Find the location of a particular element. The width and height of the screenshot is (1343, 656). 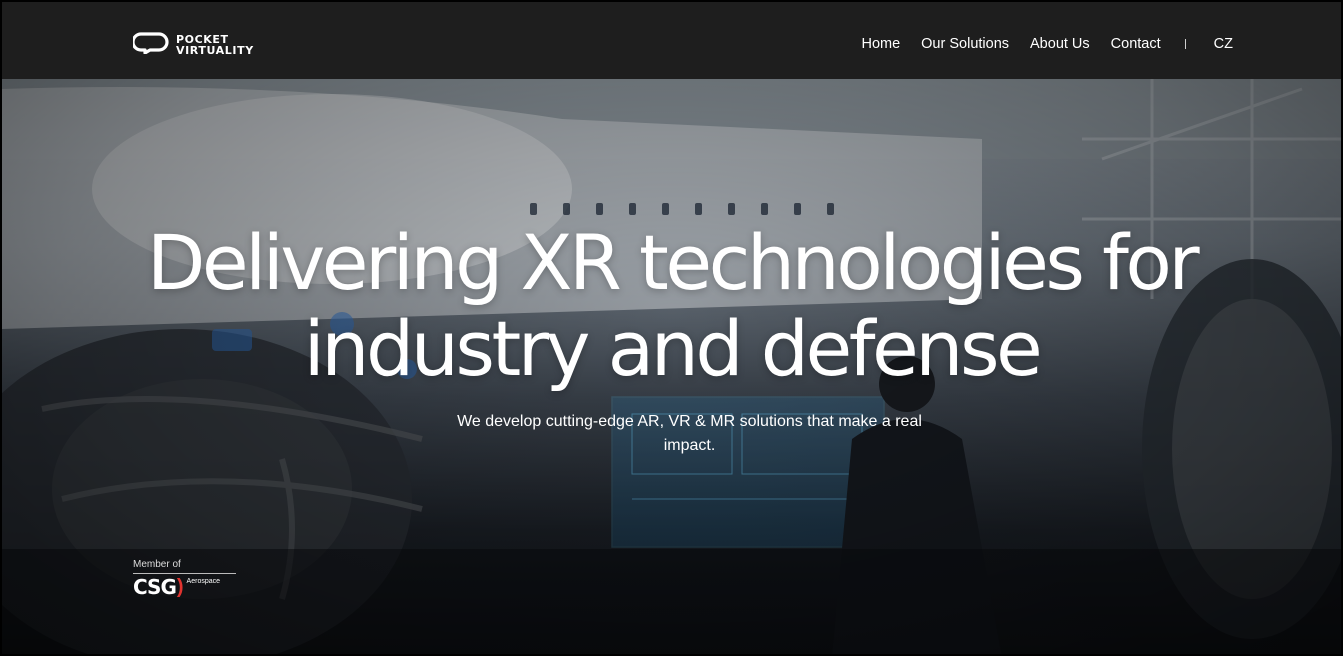

main-nav: Home Our Solutions About Us Contact CZ is located at coordinates (1036, 44).